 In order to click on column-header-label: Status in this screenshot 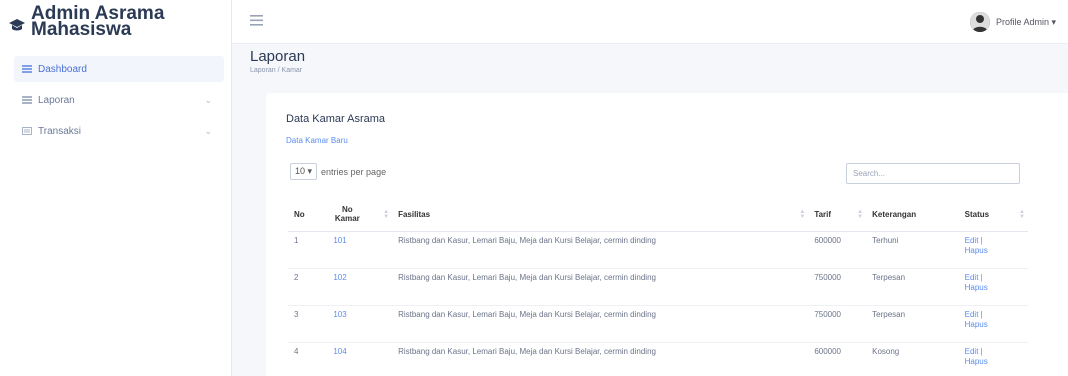, I will do `click(977, 214)`.